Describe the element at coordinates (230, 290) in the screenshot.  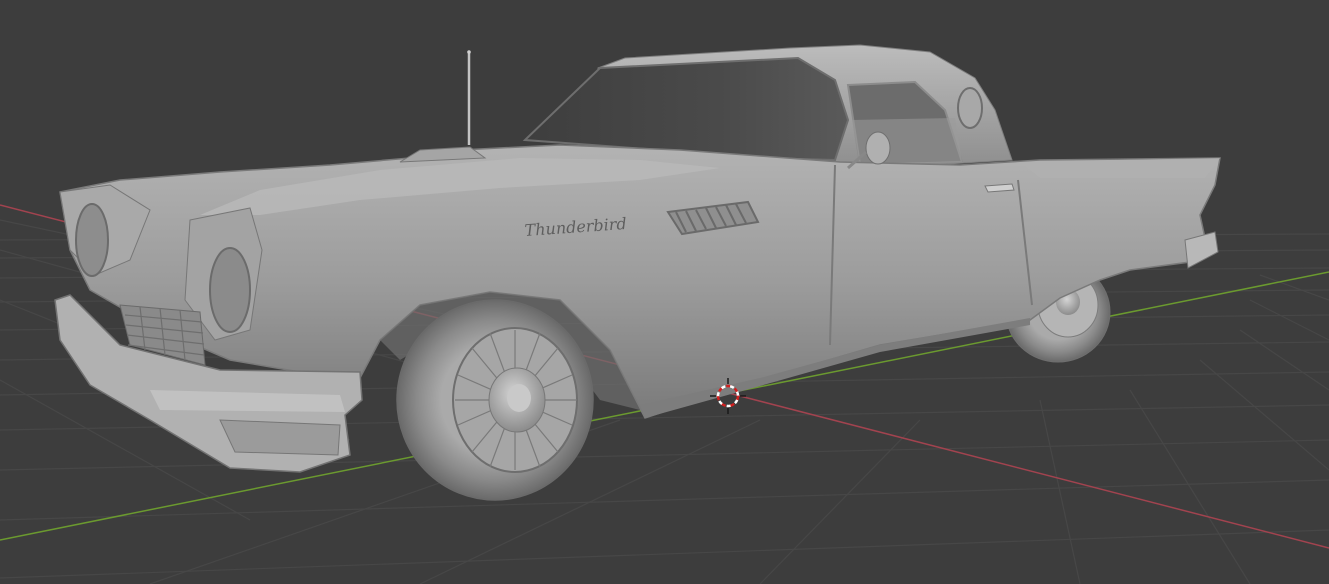
I see `right-headlight` at that location.